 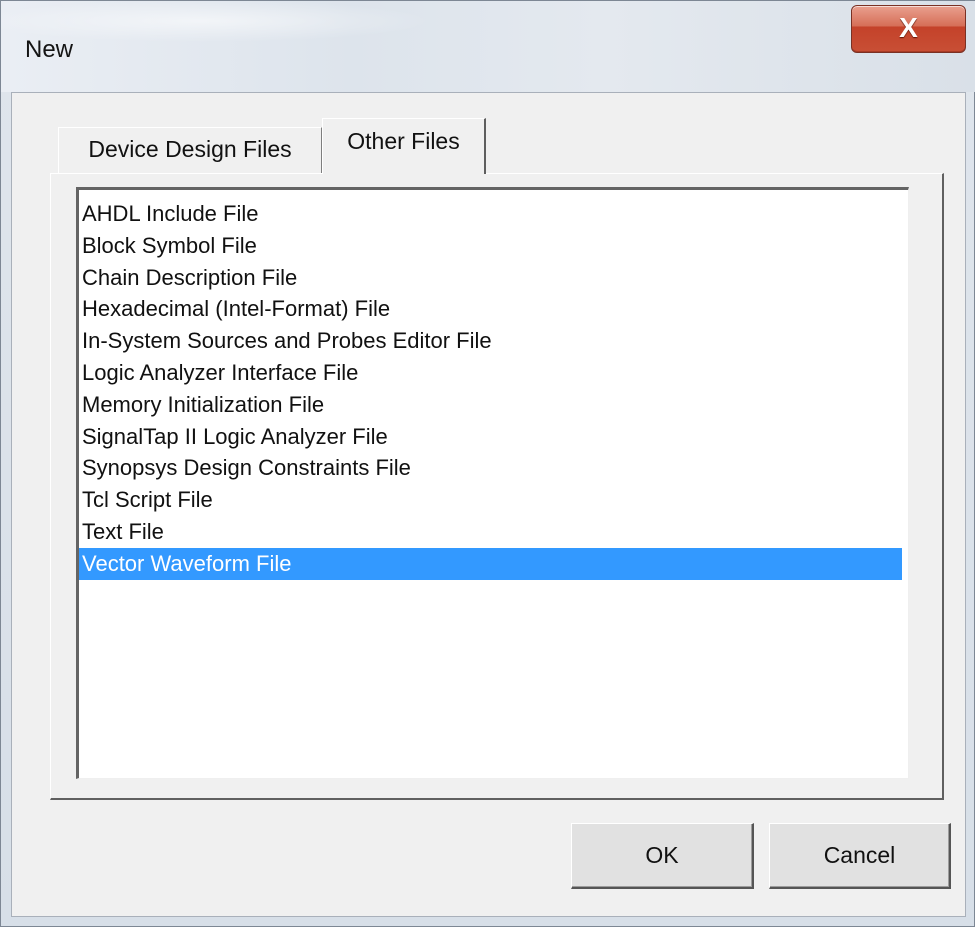 I want to click on list-item-block-symbol-file: Block Symbol File, so click(x=493, y=246).